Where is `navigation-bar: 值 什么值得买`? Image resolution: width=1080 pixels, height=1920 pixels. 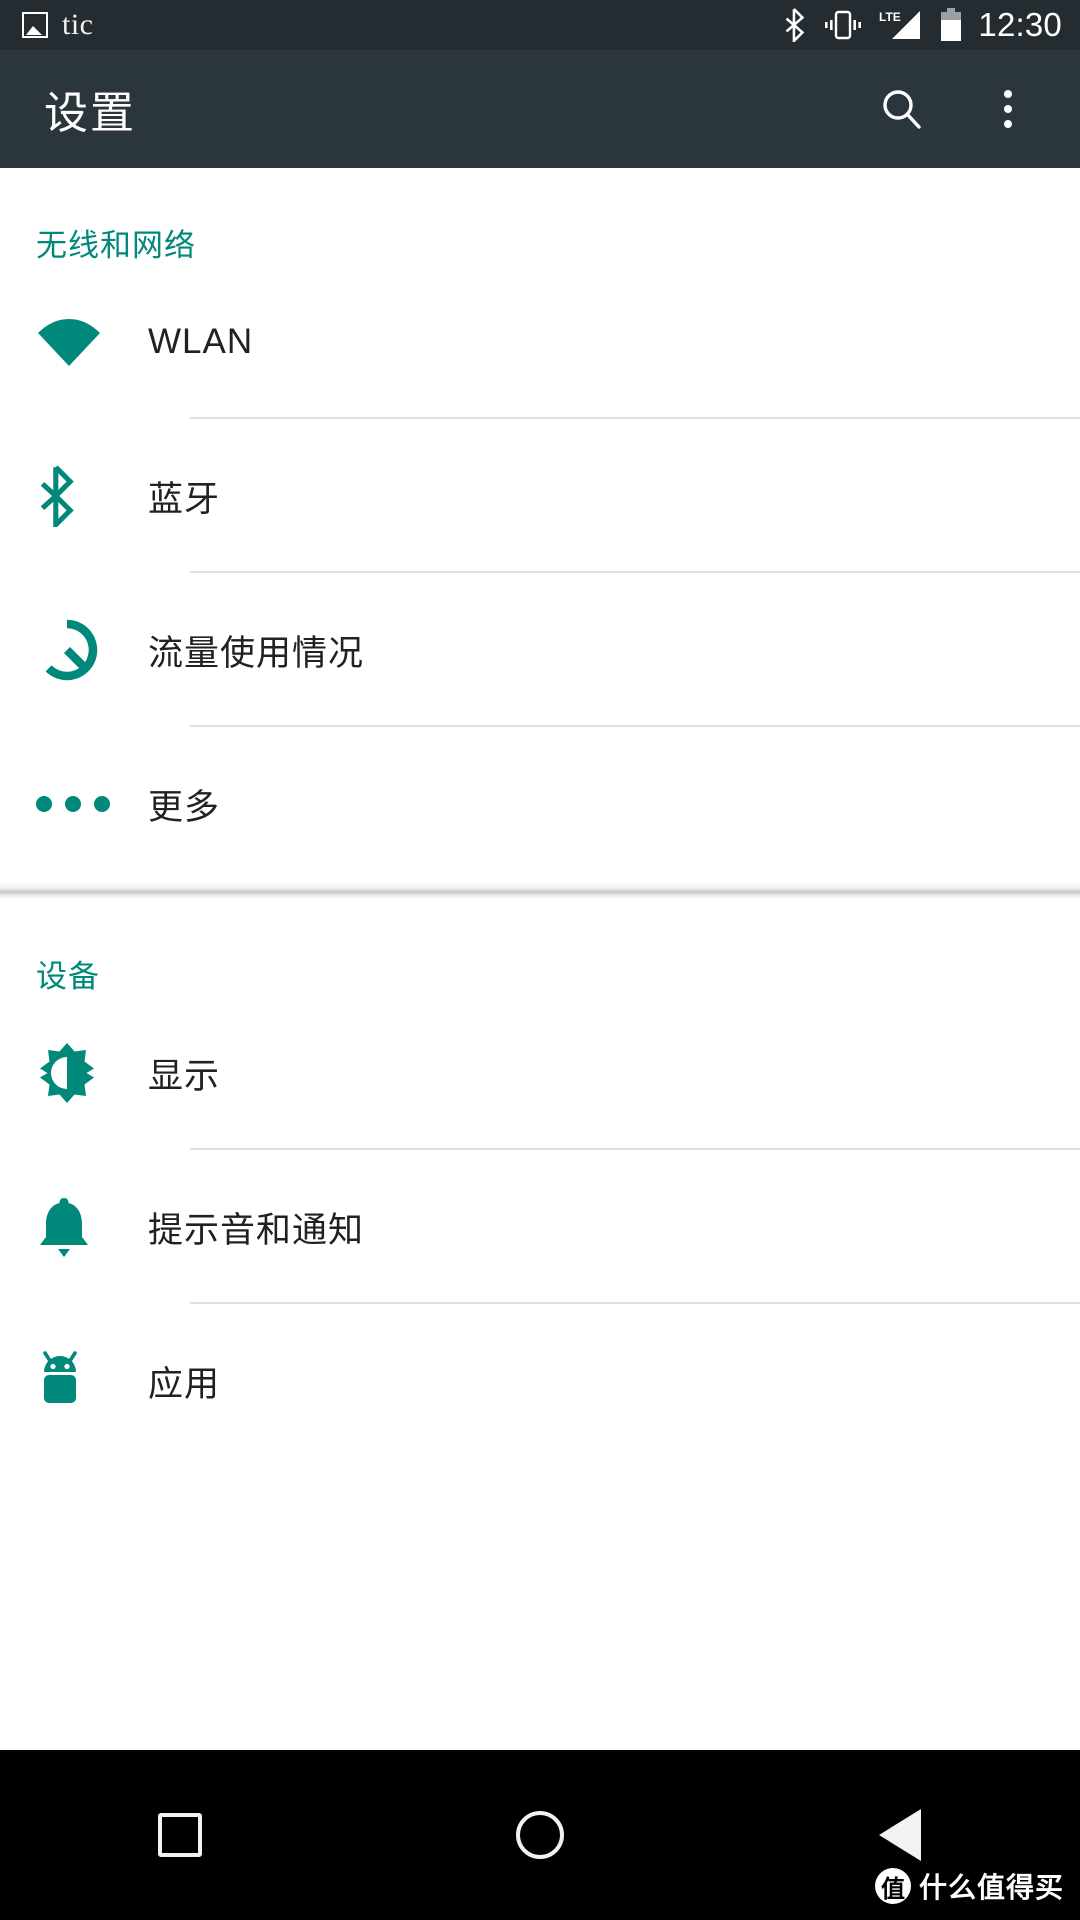
navigation-bar: 值 什么值得买 is located at coordinates (540, 1835).